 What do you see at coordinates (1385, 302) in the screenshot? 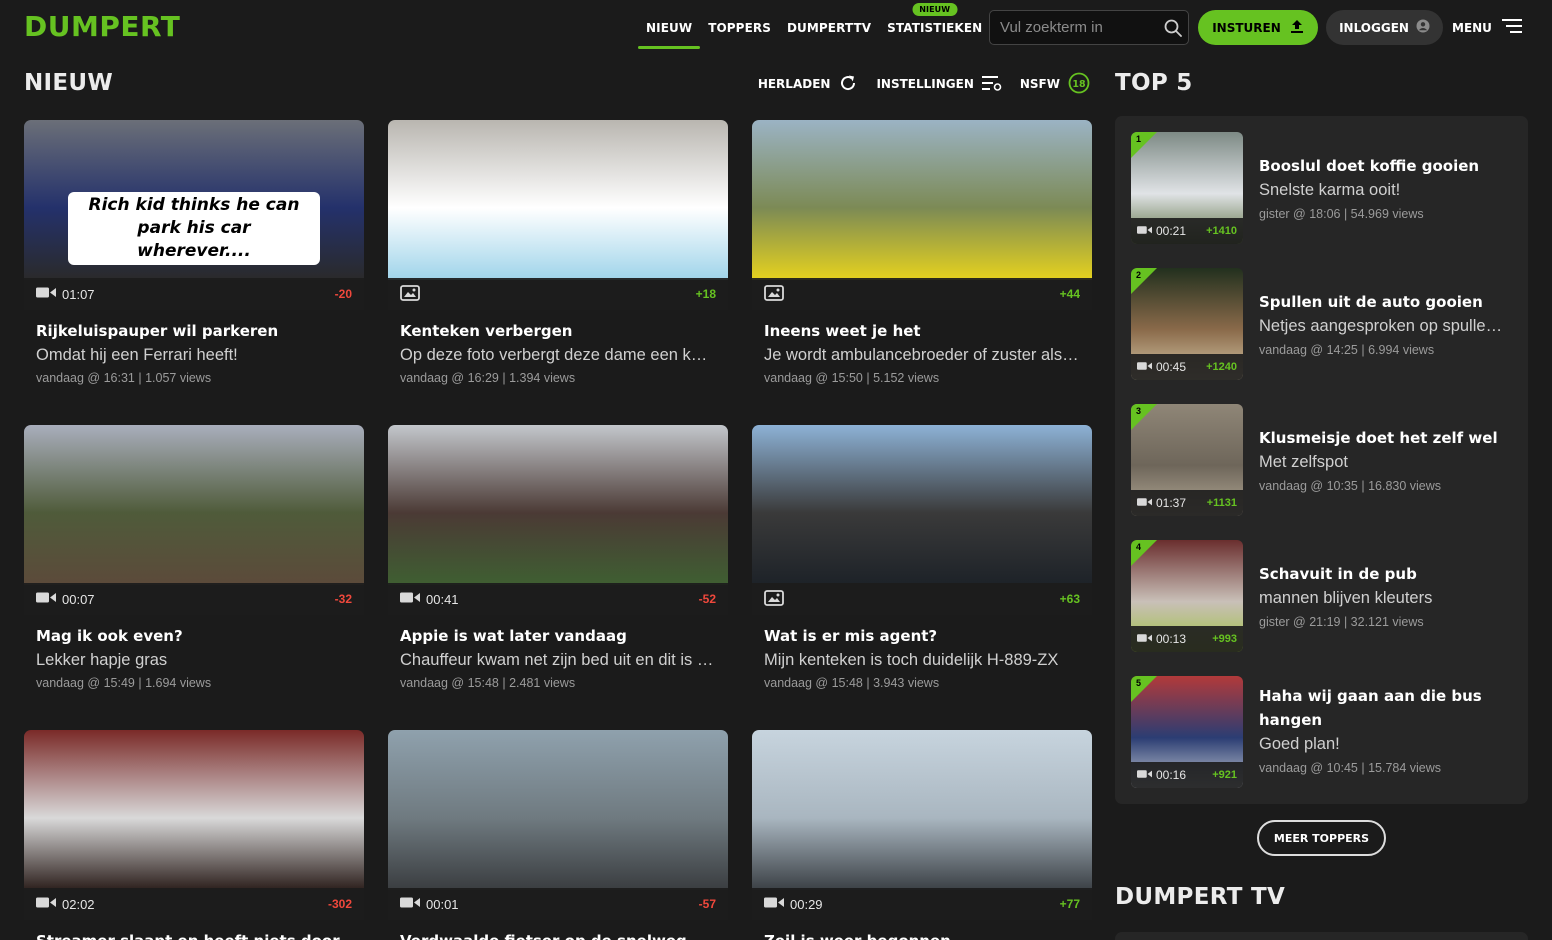
I see `top5-title: Spullen uit de auto gooien` at bounding box center [1385, 302].